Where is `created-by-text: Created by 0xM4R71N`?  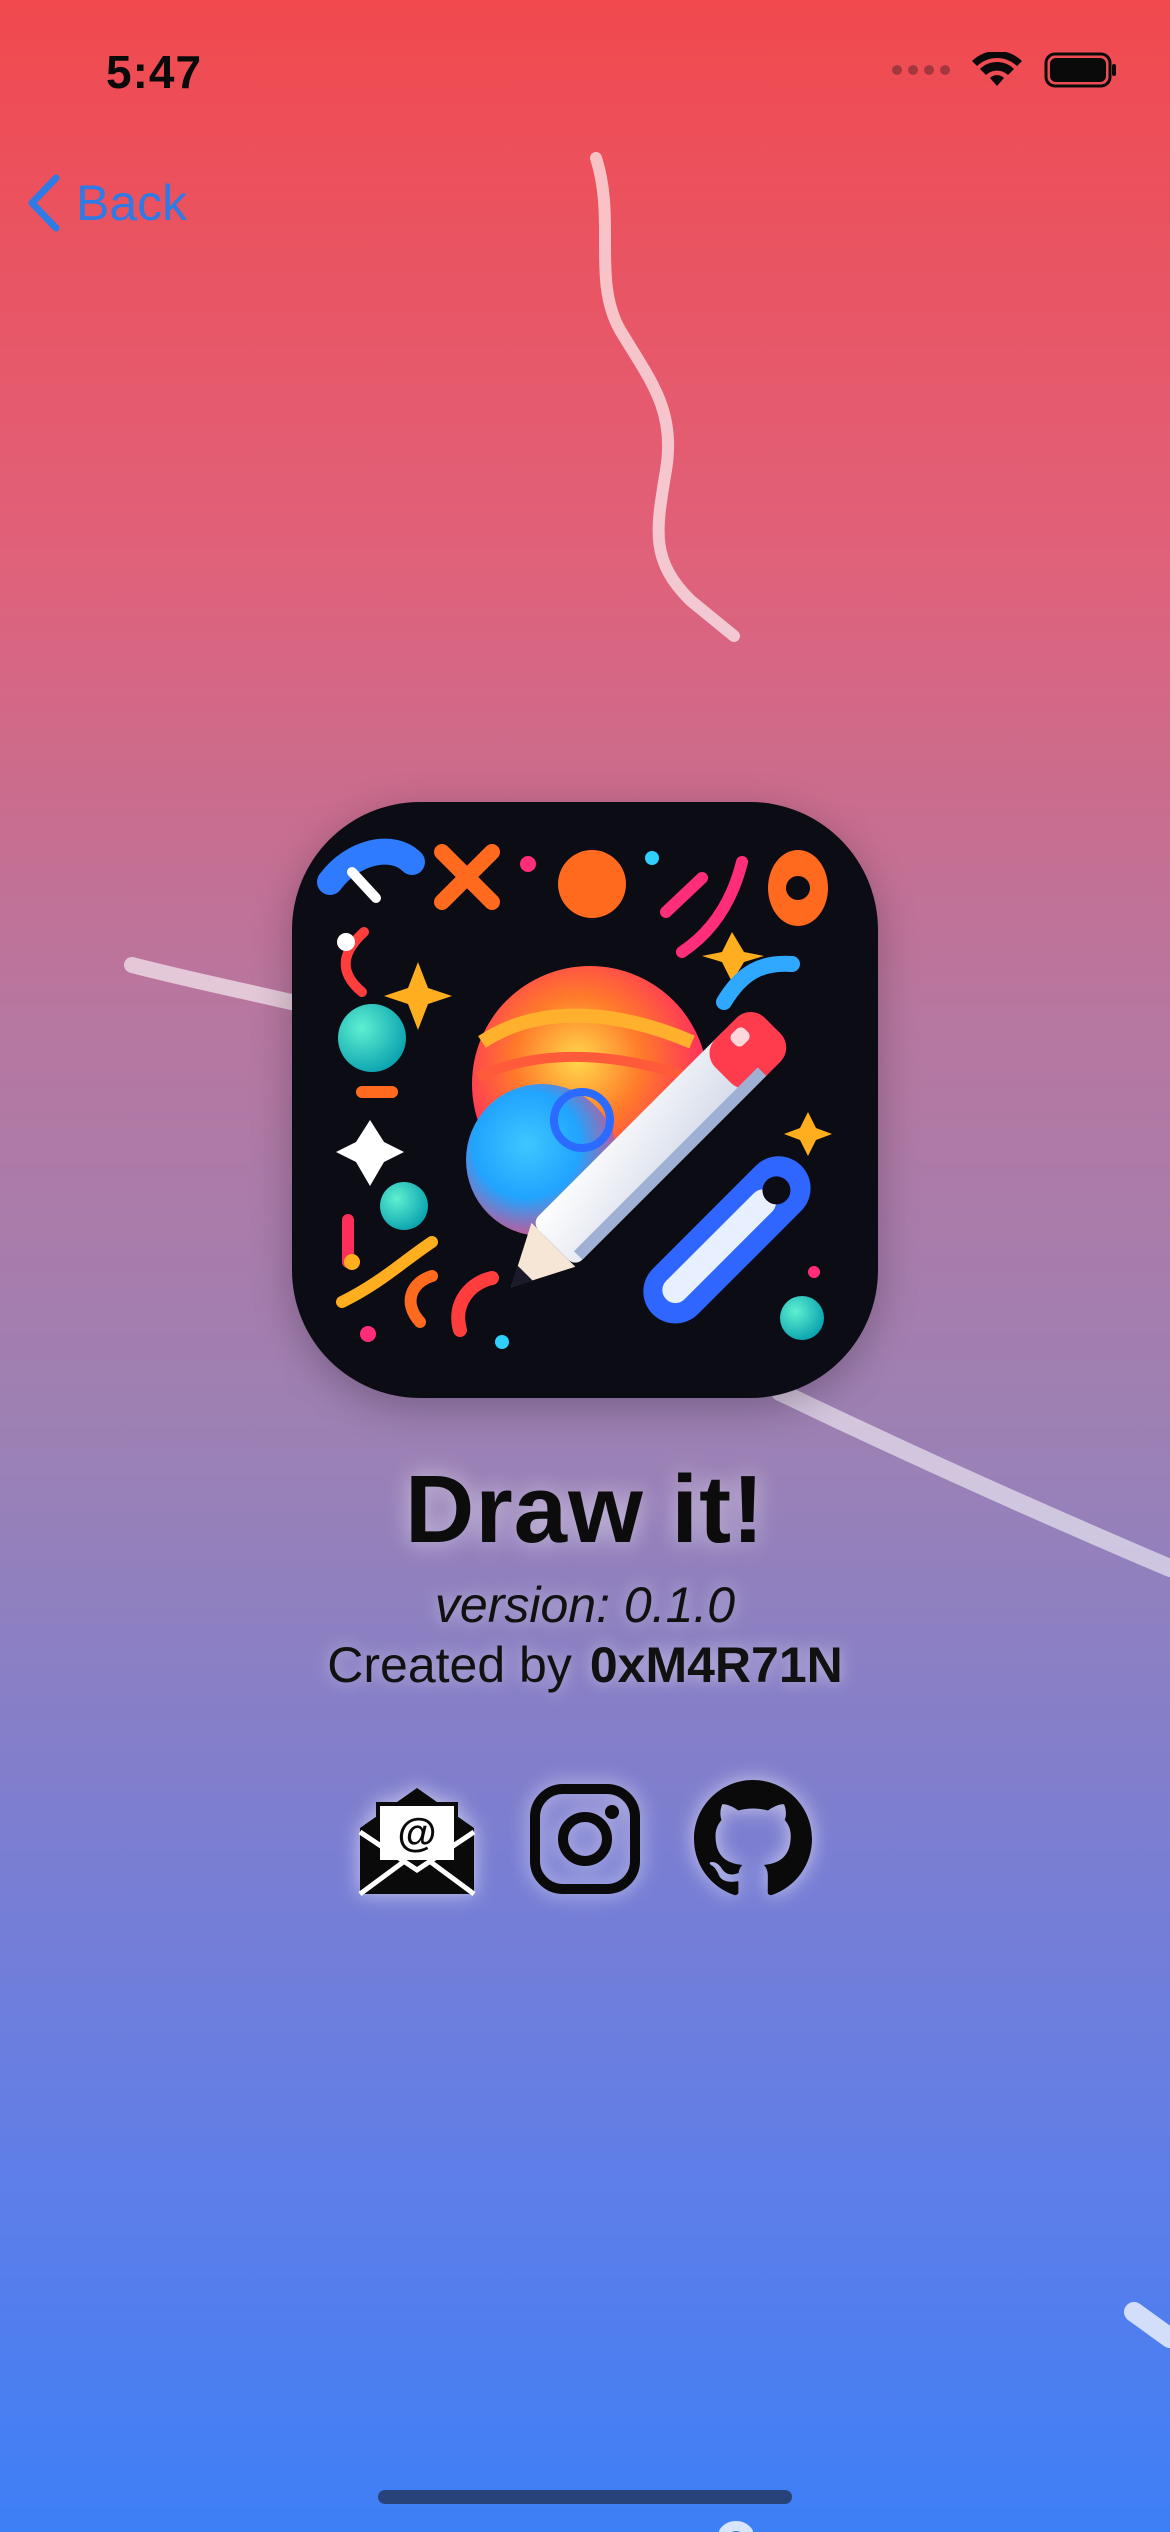
created-by-text: Created by 0xM4R71N is located at coordinates (585, 1665).